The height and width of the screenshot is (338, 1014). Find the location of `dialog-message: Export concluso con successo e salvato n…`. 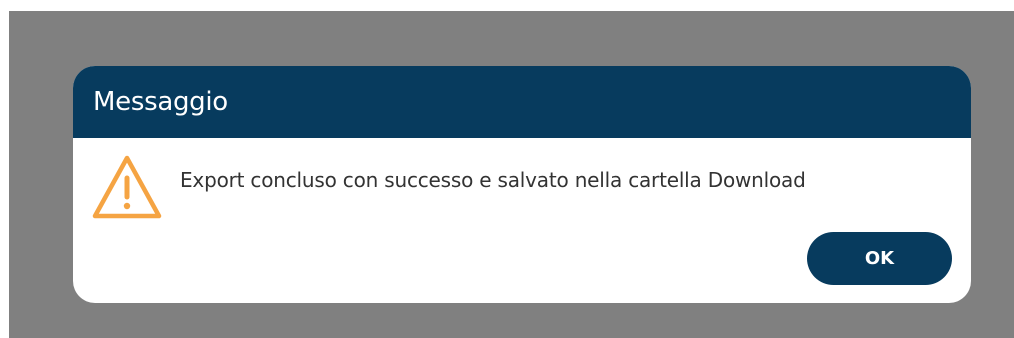

dialog-message: Export concluso con successo e salvato n… is located at coordinates (493, 180).